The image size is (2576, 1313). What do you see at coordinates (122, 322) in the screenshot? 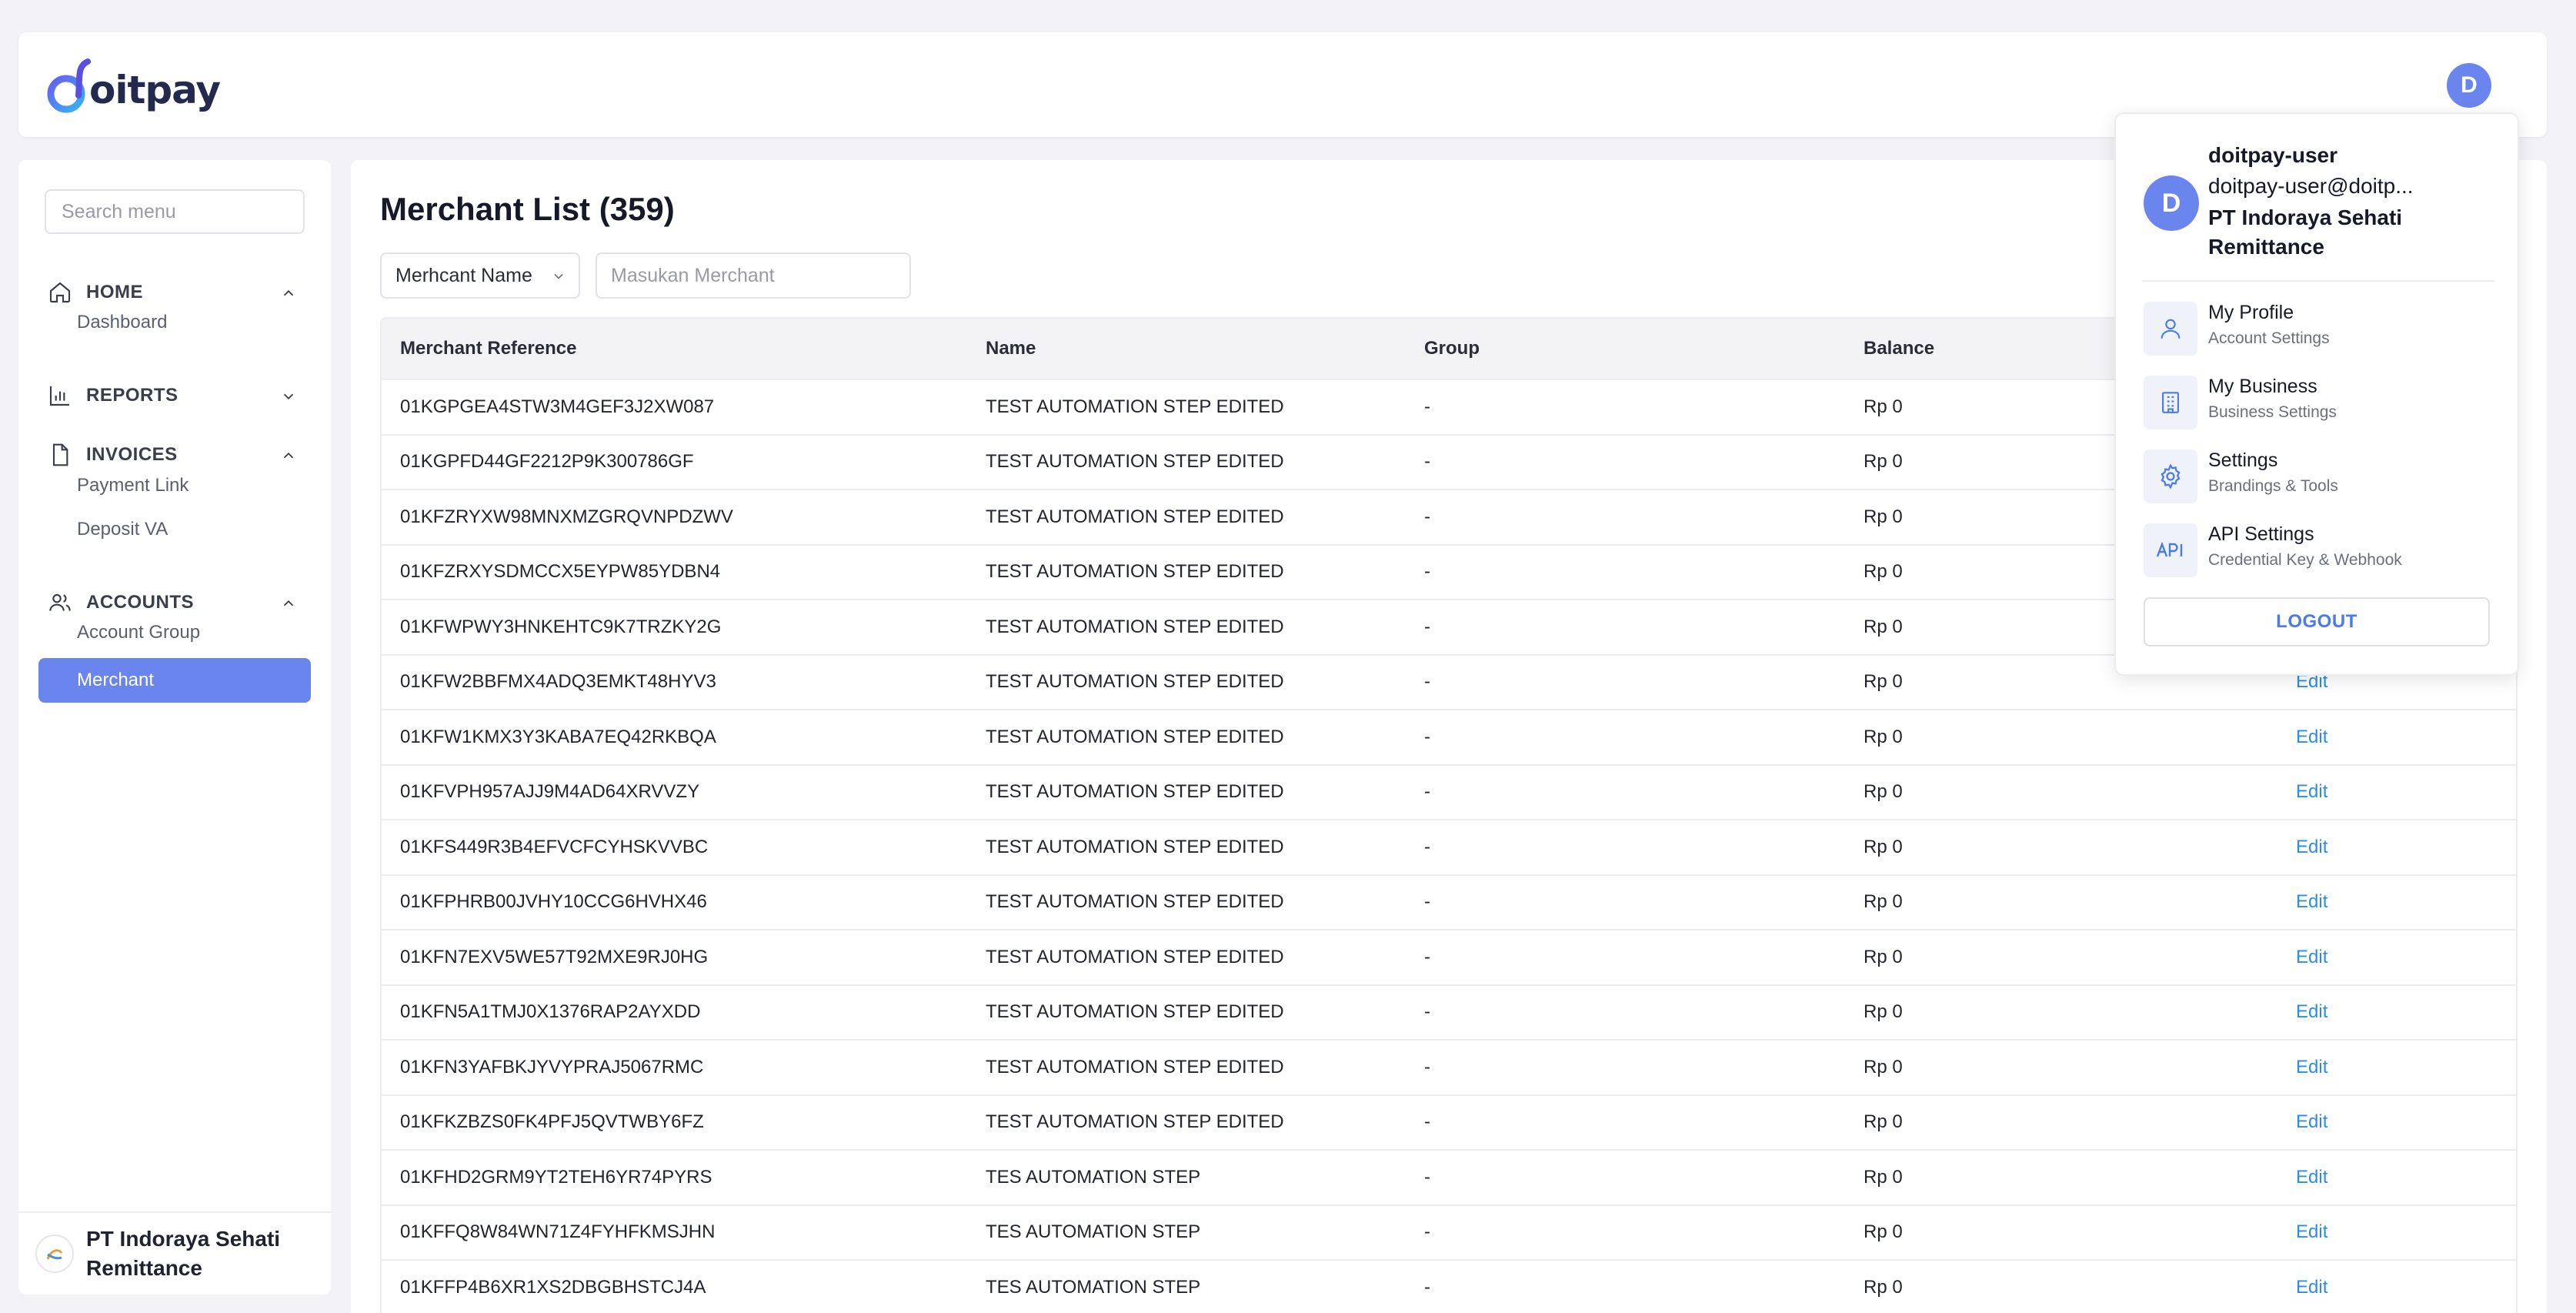
I see `sidebar-item-dashboard: Dashboard` at bounding box center [122, 322].